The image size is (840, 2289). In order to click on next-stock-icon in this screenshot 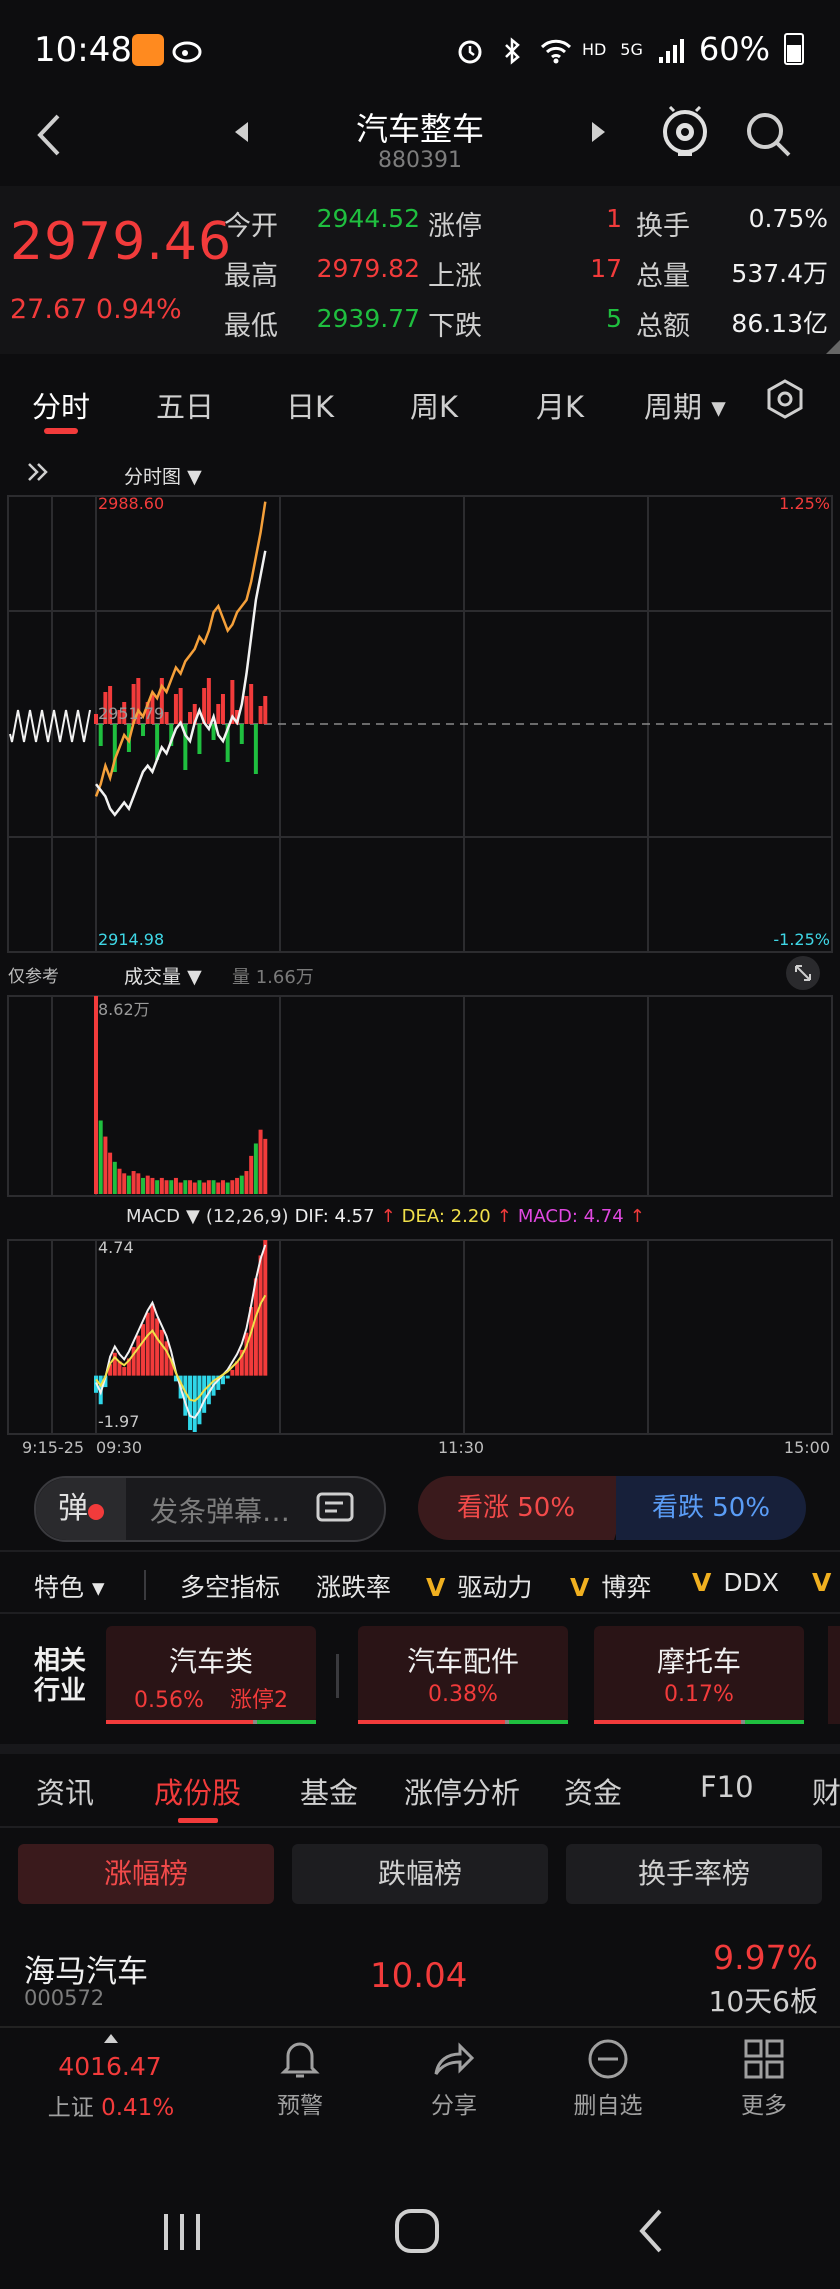, I will do `click(598, 134)`.